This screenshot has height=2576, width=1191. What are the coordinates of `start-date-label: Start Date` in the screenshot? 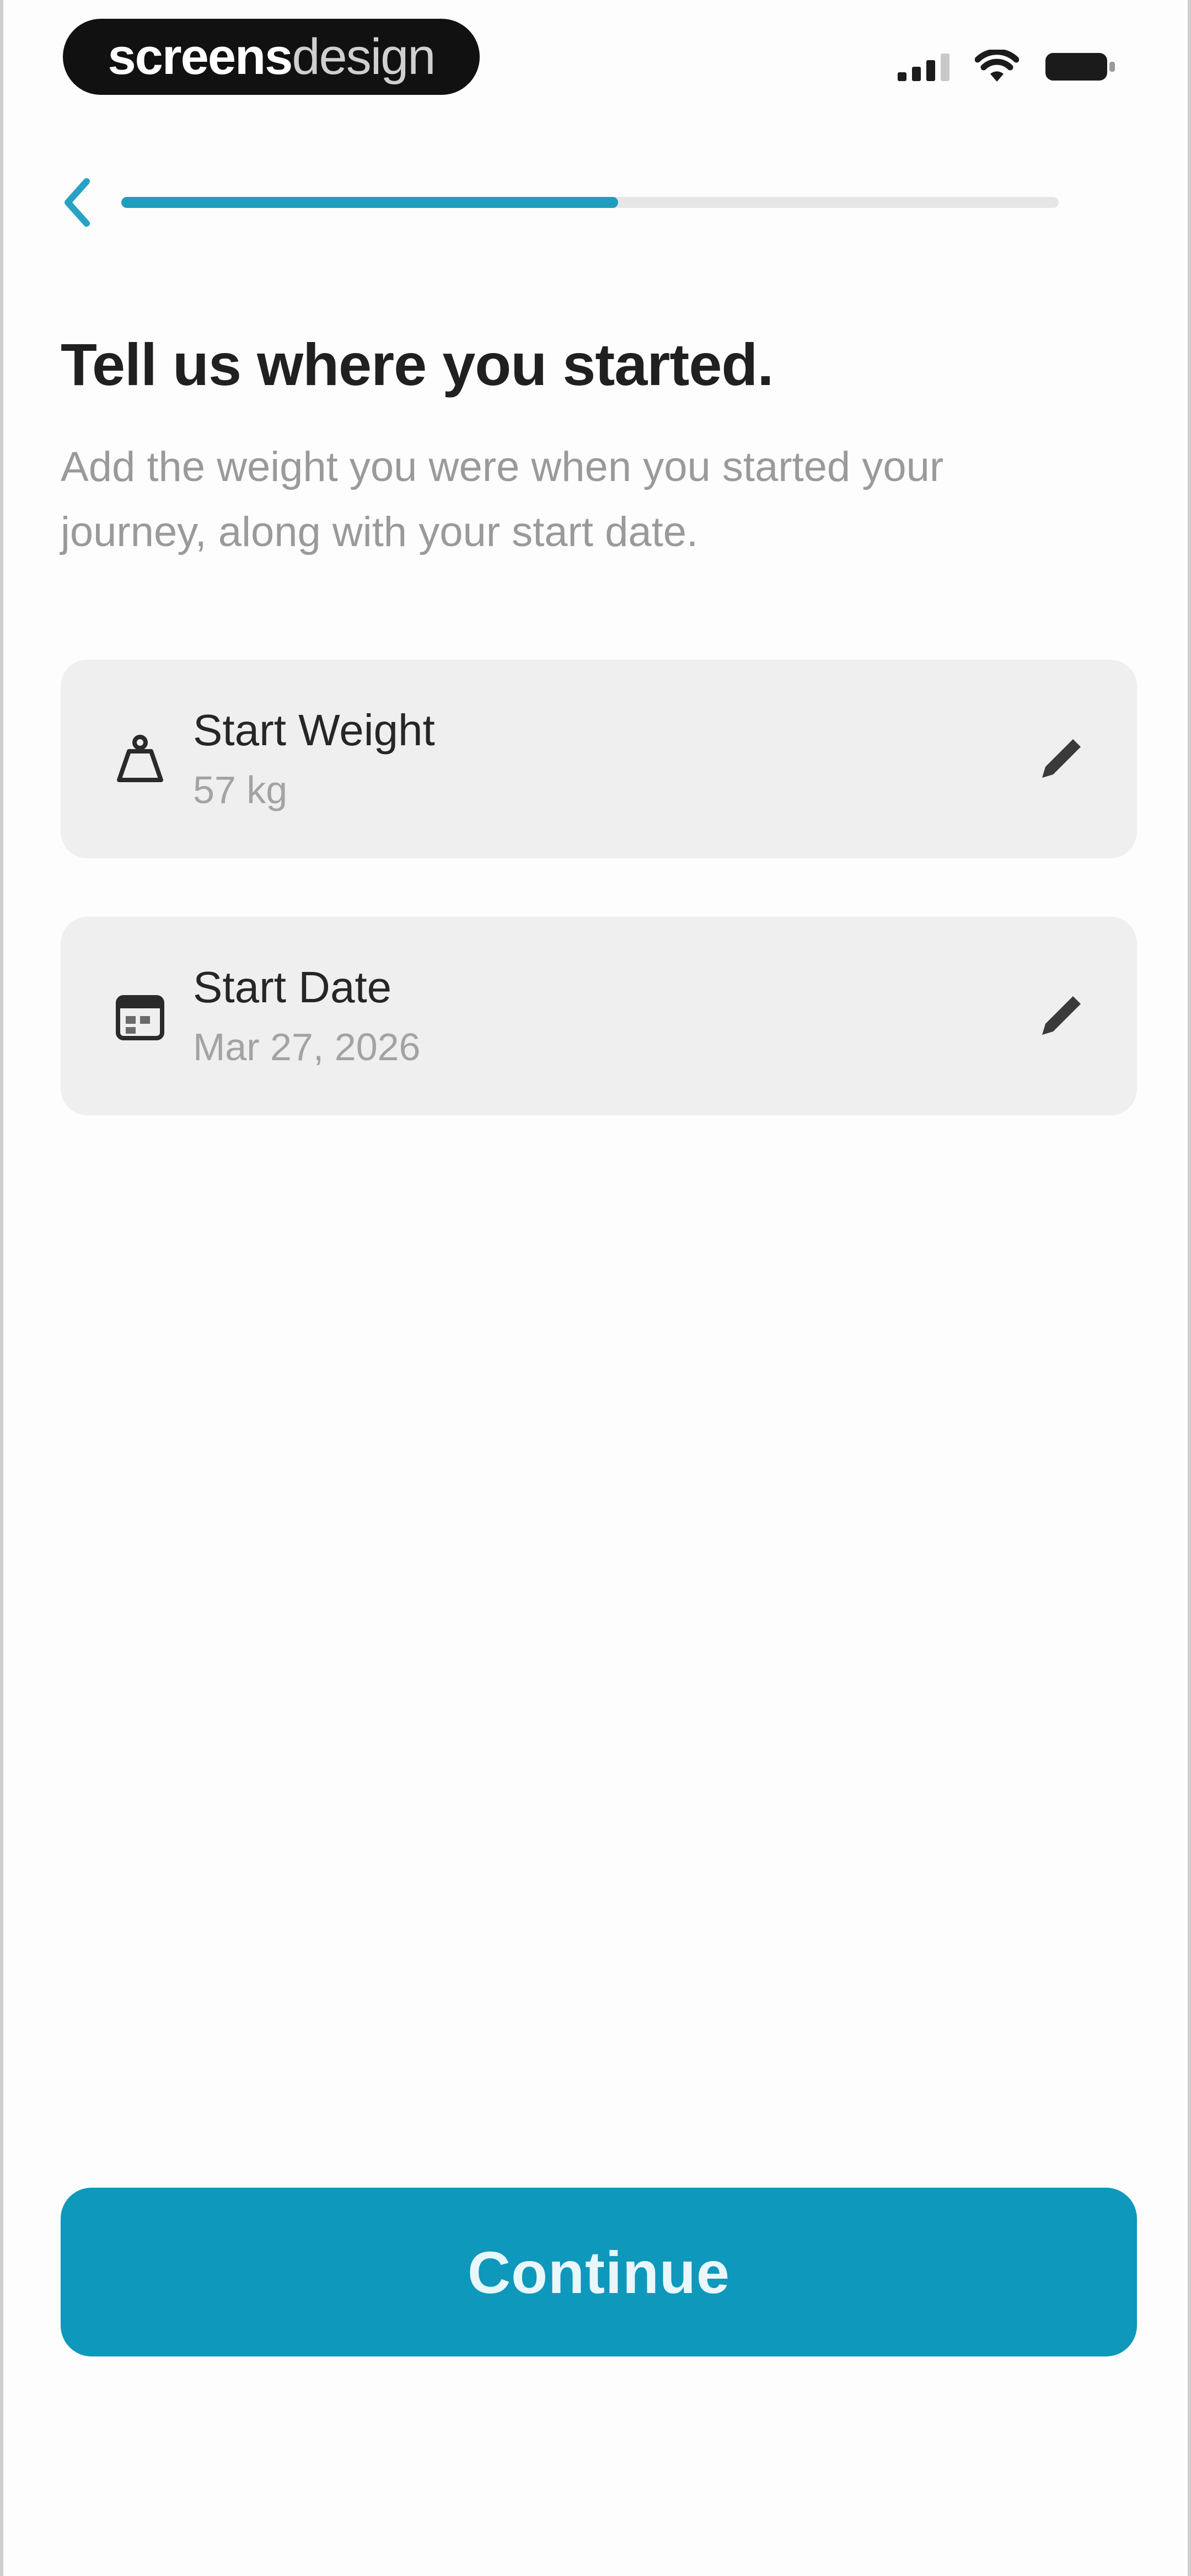 It's located at (292, 987).